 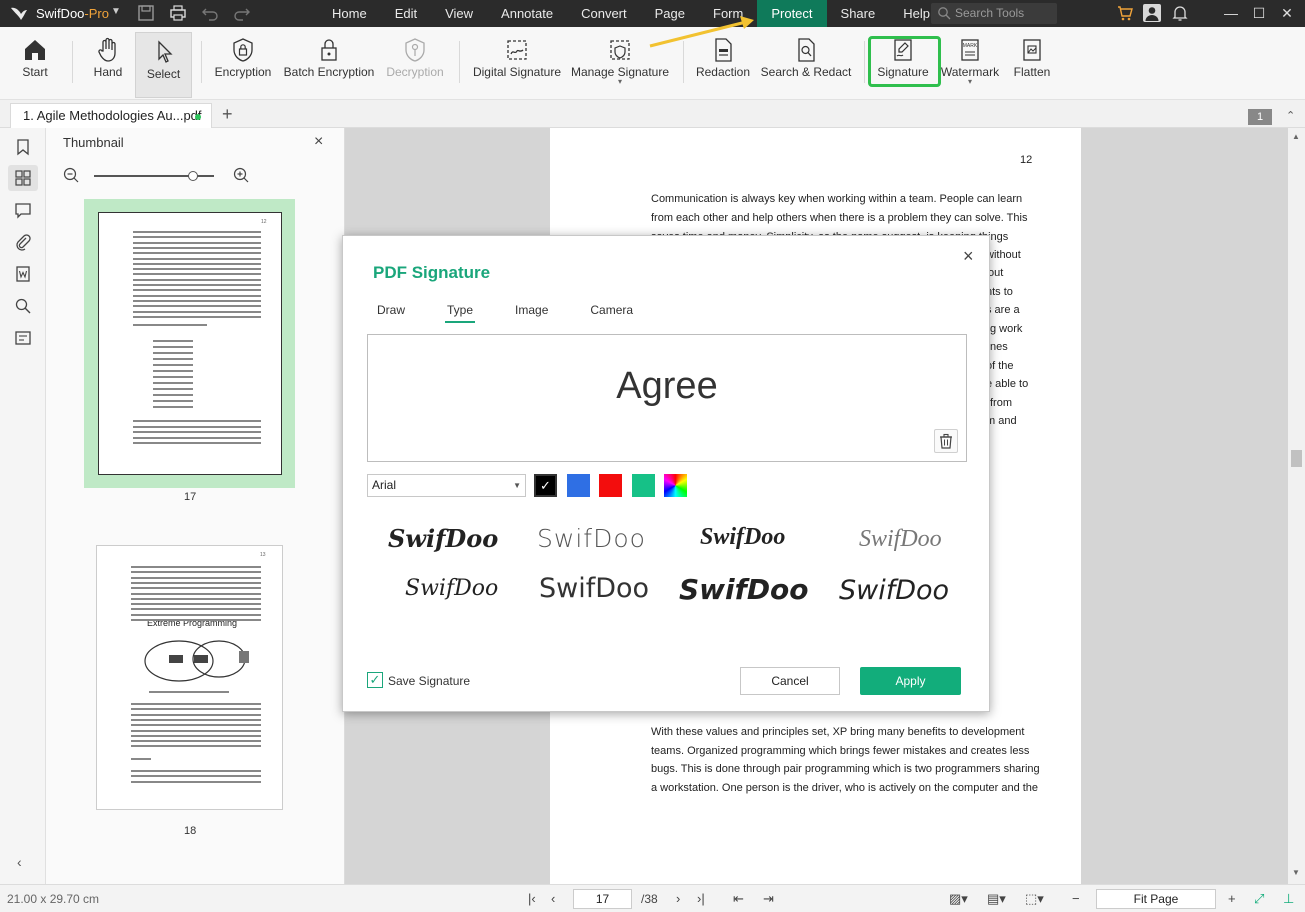 What do you see at coordinates (768, 899) in the screenshot?
I see `go-forward-icon: ⇥` at bounding box center [768, 899].